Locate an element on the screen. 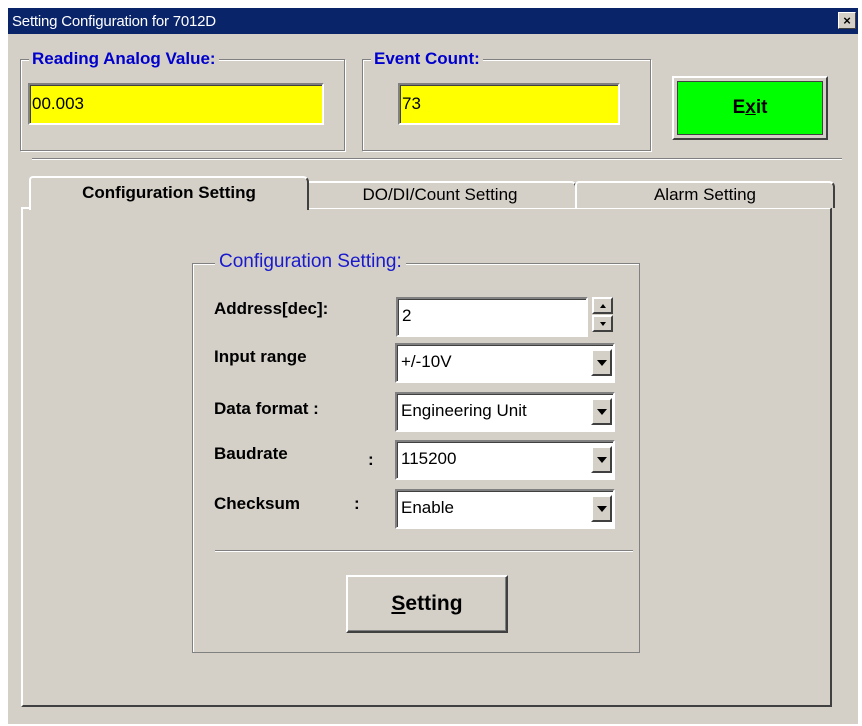  checksum-select: Enable is located at coordinates (505, 509).